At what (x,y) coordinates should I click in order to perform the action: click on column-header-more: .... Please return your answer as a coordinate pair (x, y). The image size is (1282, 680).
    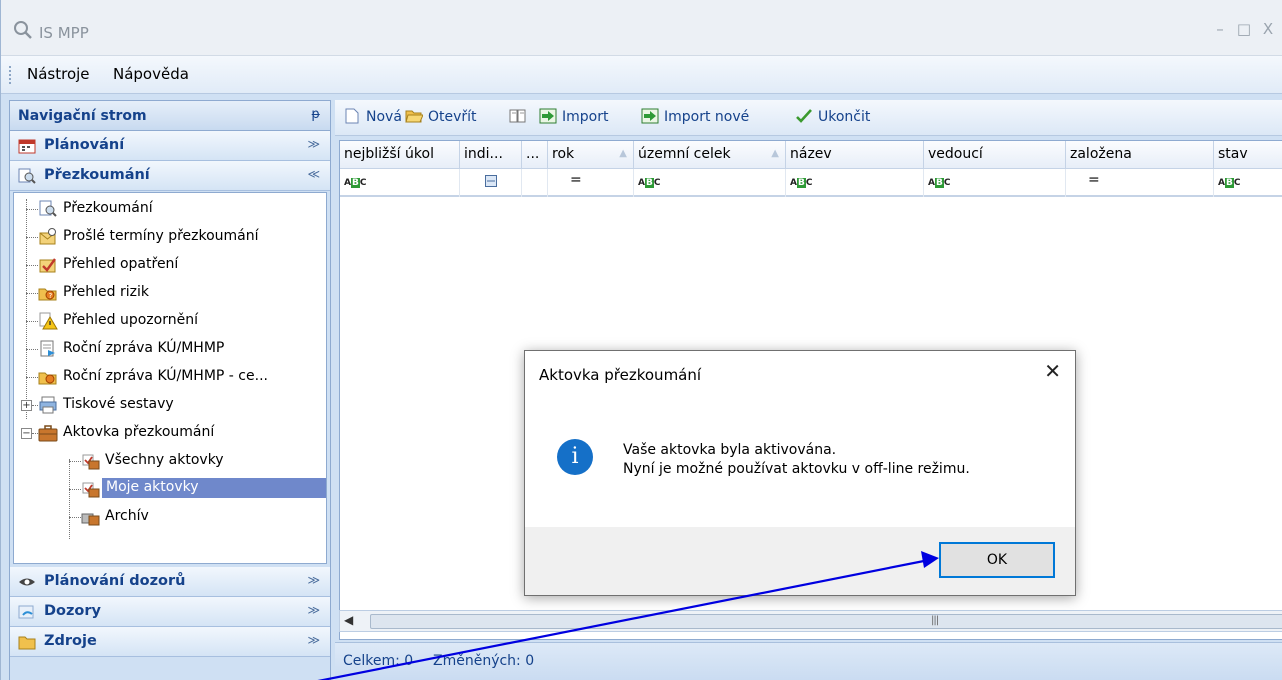
    Looking at the image, I should click on (535, 155).